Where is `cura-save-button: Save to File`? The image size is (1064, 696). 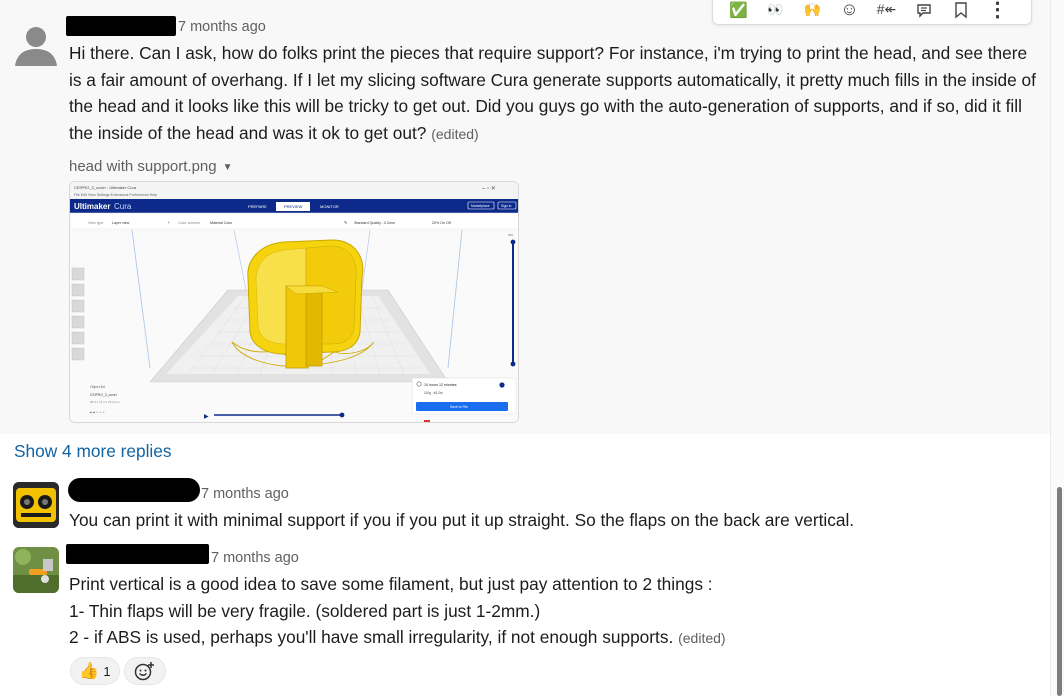 cura-save-button: Save to File is located at coordinates (459, 407).